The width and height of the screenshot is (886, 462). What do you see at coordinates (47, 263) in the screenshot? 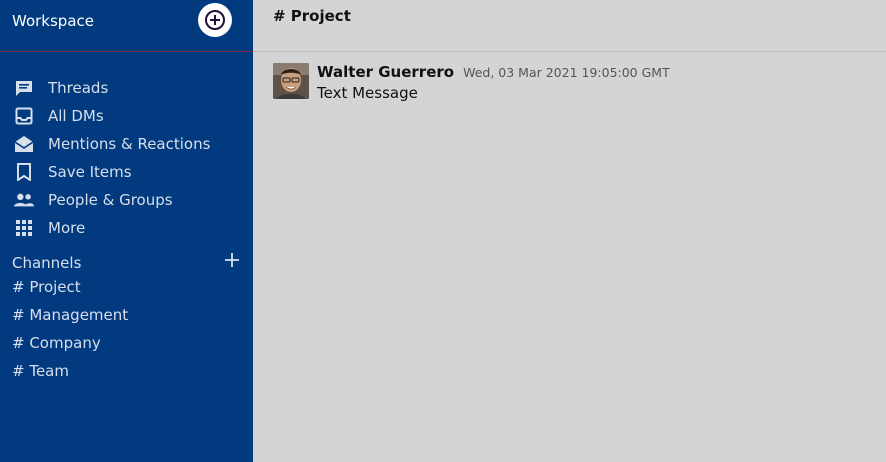
I see `channels-label: Channels` at bounding box center [47, 263].